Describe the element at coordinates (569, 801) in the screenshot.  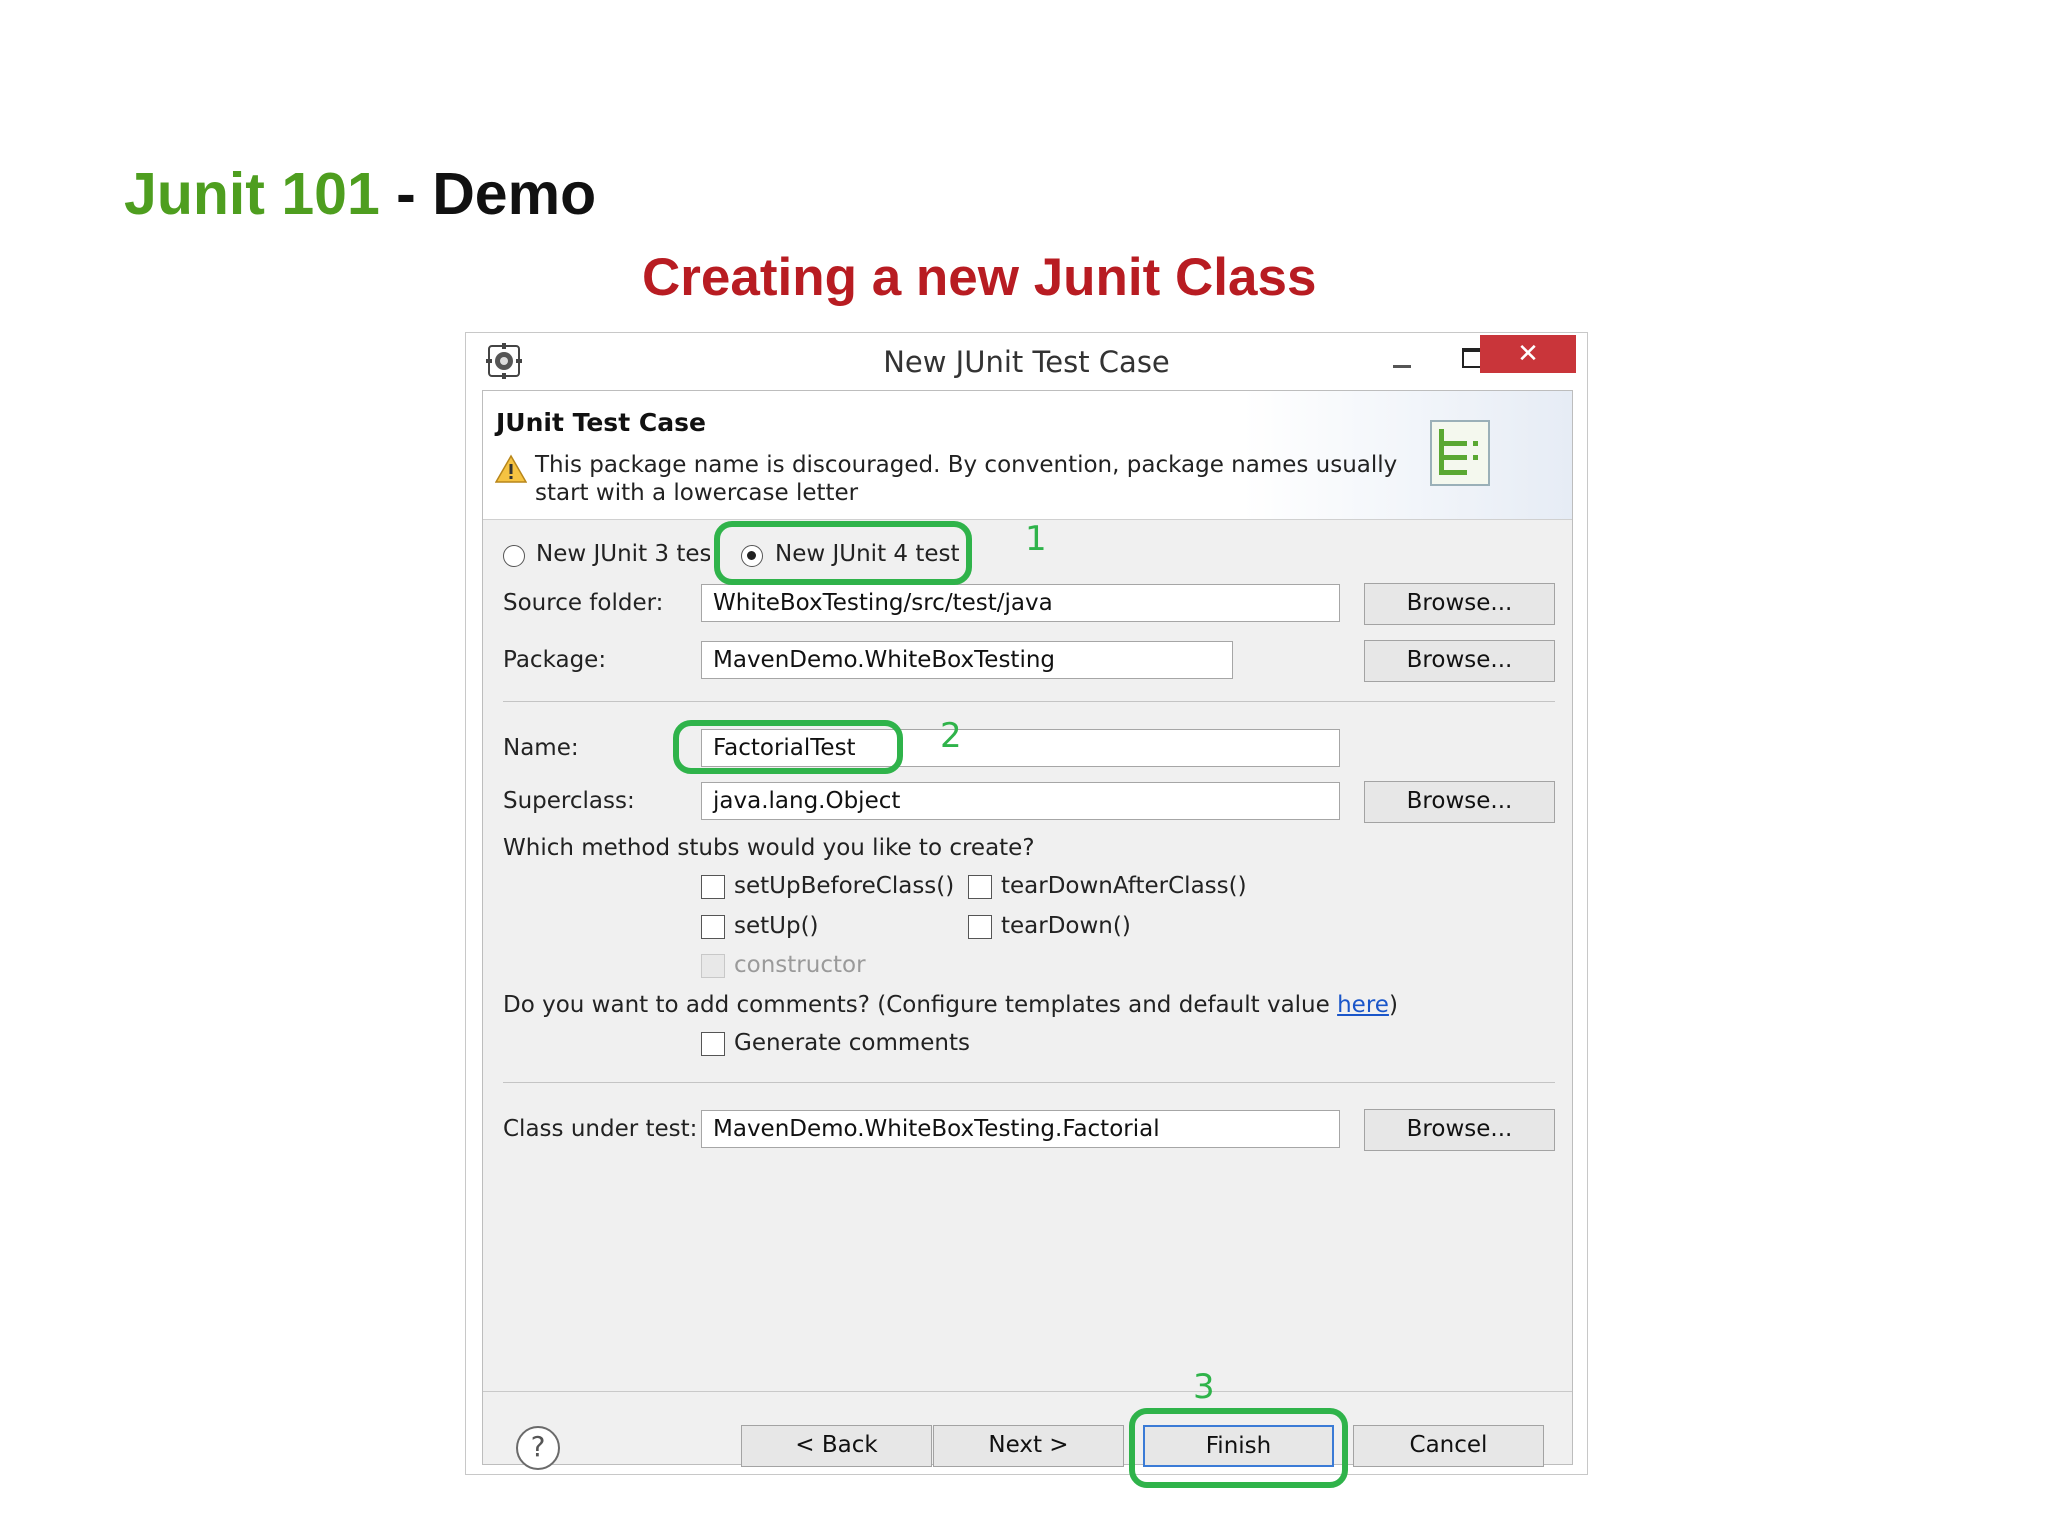
I see `superclass-label: Superclass:` at that location.